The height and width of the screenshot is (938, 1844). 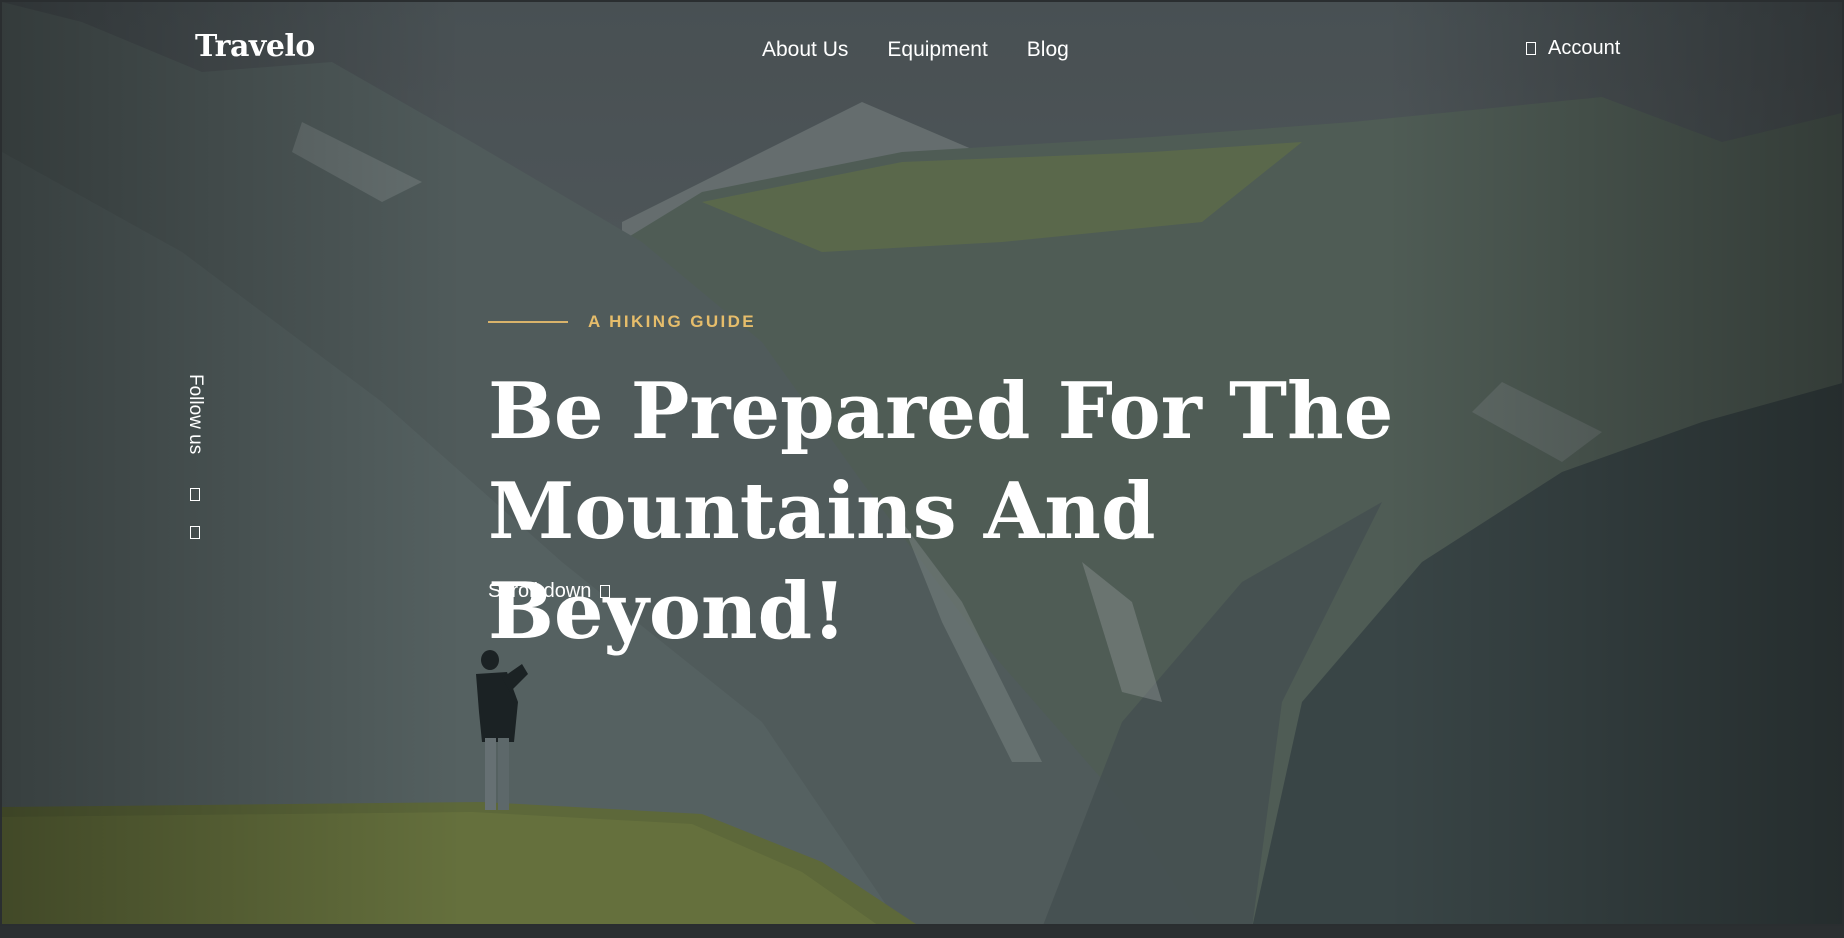 I want to click on follow-us-label: Follow us, so click(x=195, y=414).